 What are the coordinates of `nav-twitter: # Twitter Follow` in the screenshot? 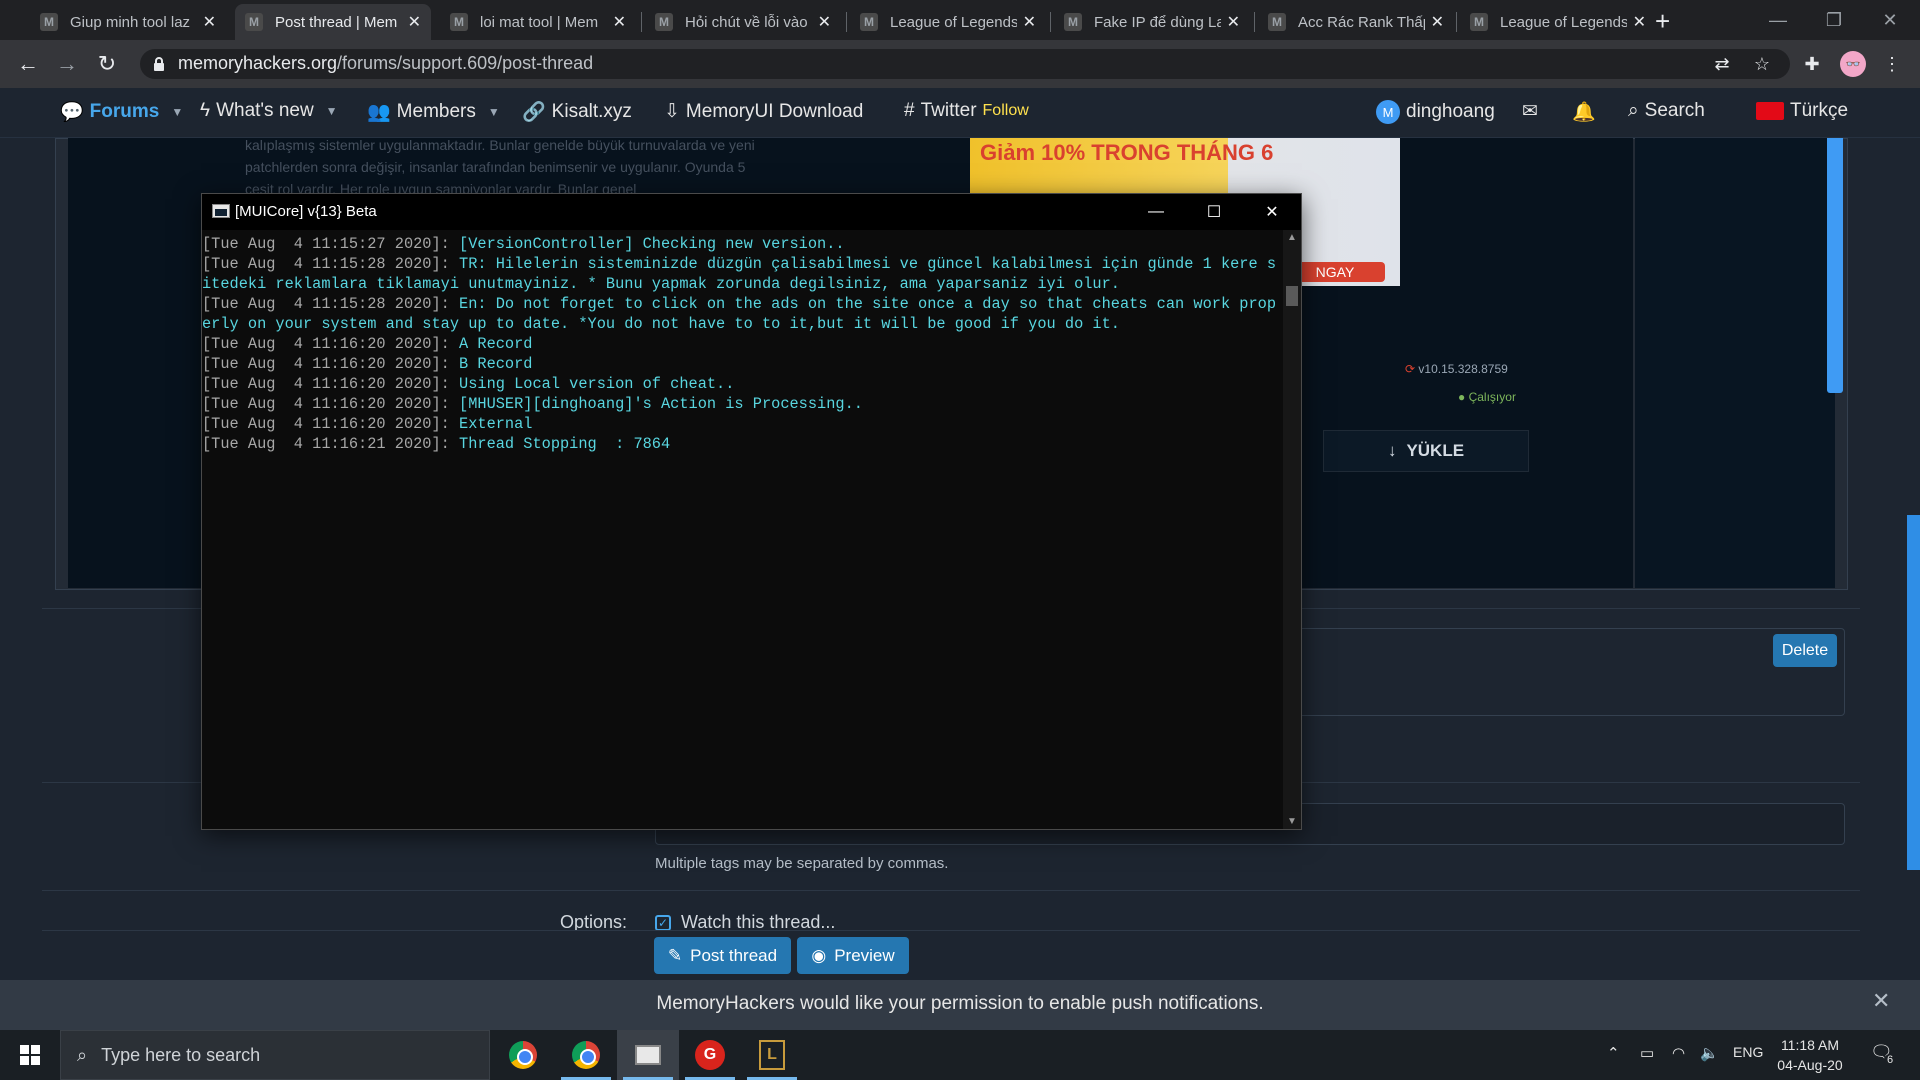 It's located at (966, 111).